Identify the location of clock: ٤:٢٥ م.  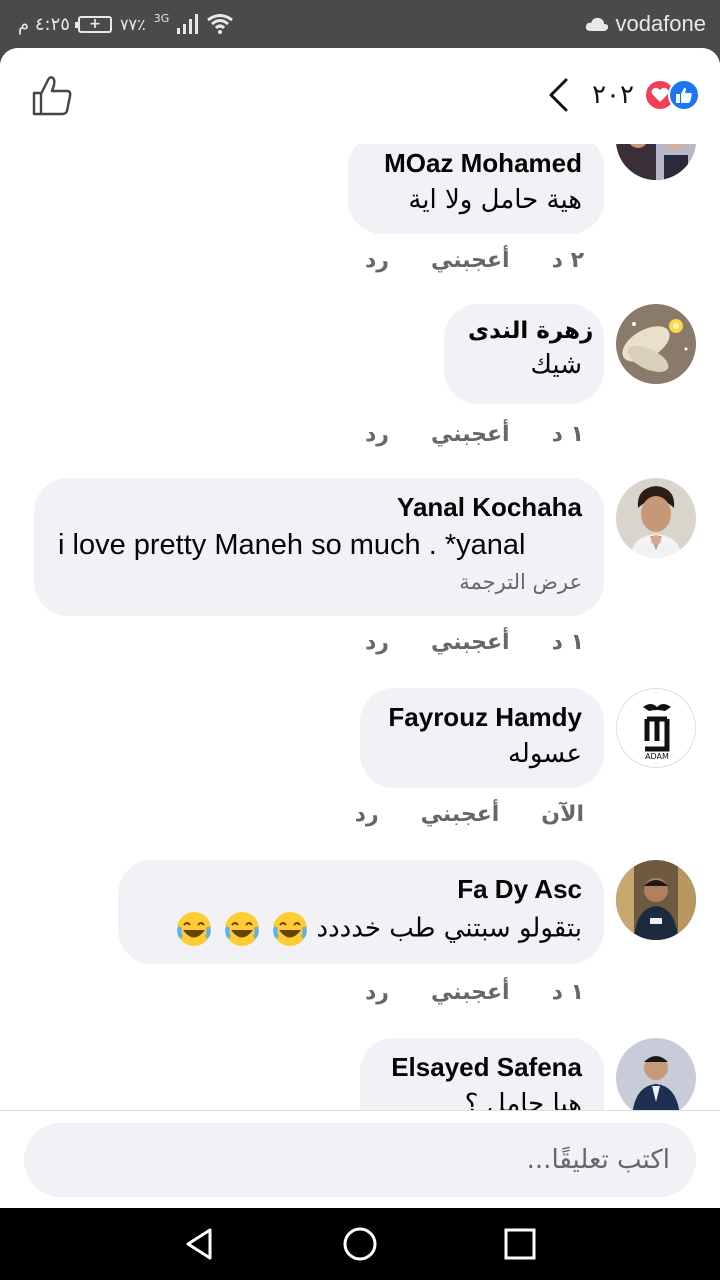
(44, 24).